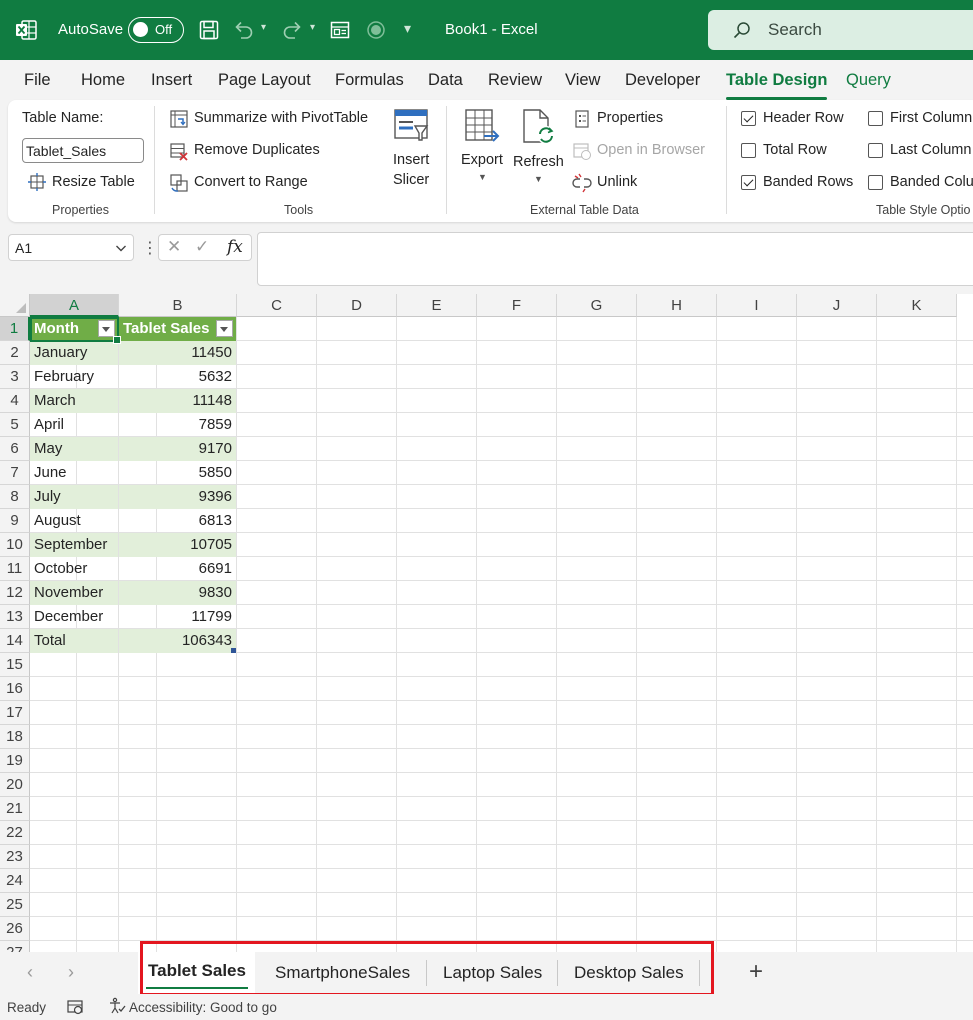 This screenshot has height=1020, width=973. I want to click on formula-bar-more-icon: ⋮, so click(150, 248).